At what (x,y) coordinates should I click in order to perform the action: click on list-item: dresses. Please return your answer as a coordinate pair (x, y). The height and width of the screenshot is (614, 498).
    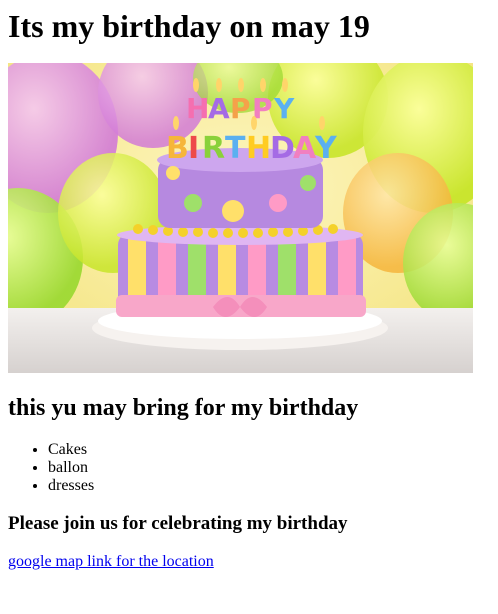
    Looking at the image, I should click on (269, 486).